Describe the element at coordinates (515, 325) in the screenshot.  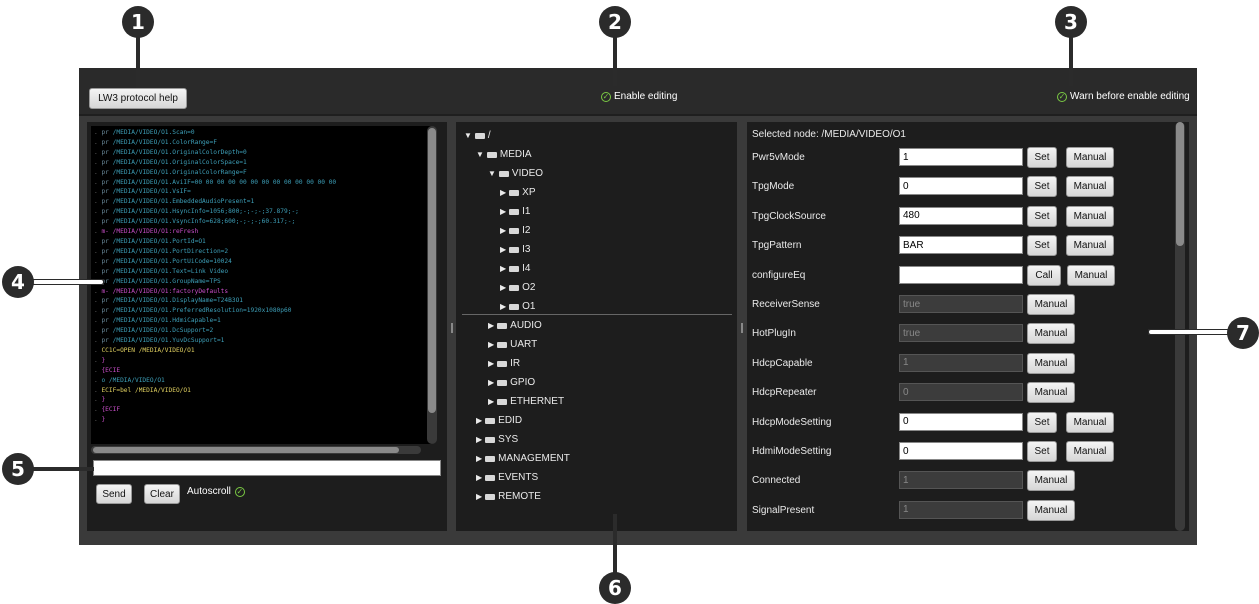
I see `tree-node-audio: ▶ AUDIO` at that location.